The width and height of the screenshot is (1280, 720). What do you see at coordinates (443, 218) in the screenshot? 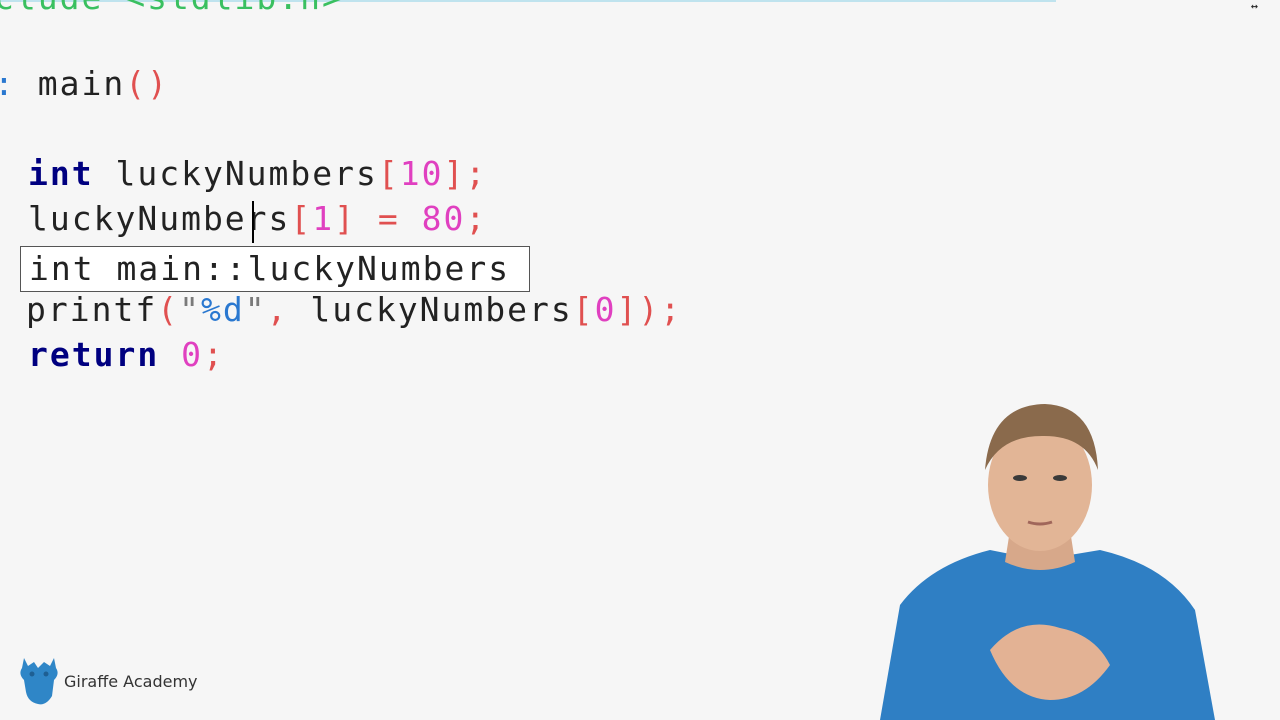
I see `number-literal: 80` at bounding box center [443, 218].